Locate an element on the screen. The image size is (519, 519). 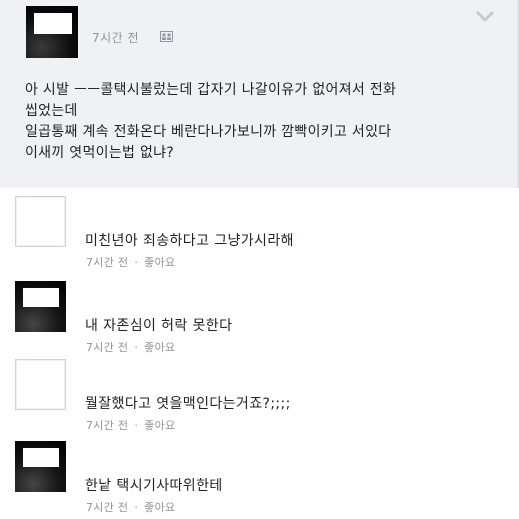
post-body-line: 씹었는데 is located at coordinates (51, 111).